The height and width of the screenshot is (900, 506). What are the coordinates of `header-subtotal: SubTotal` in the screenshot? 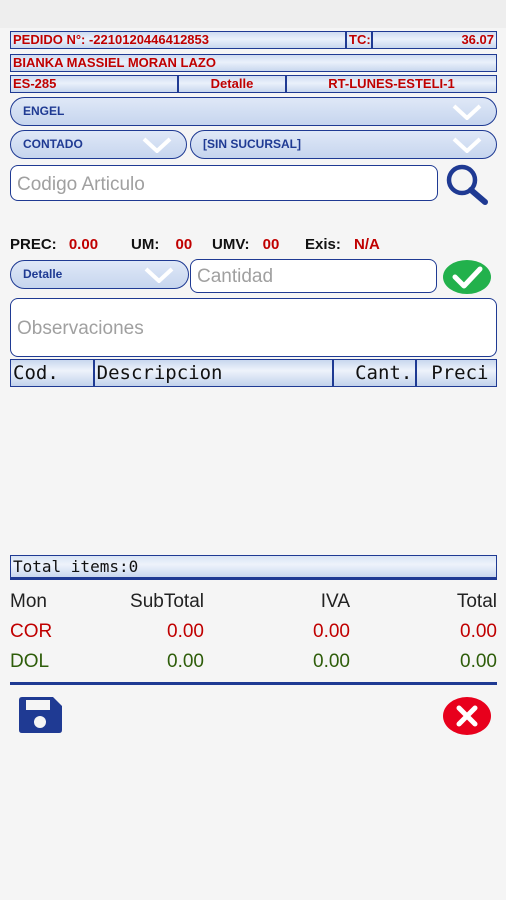 It's located at (167, 601).